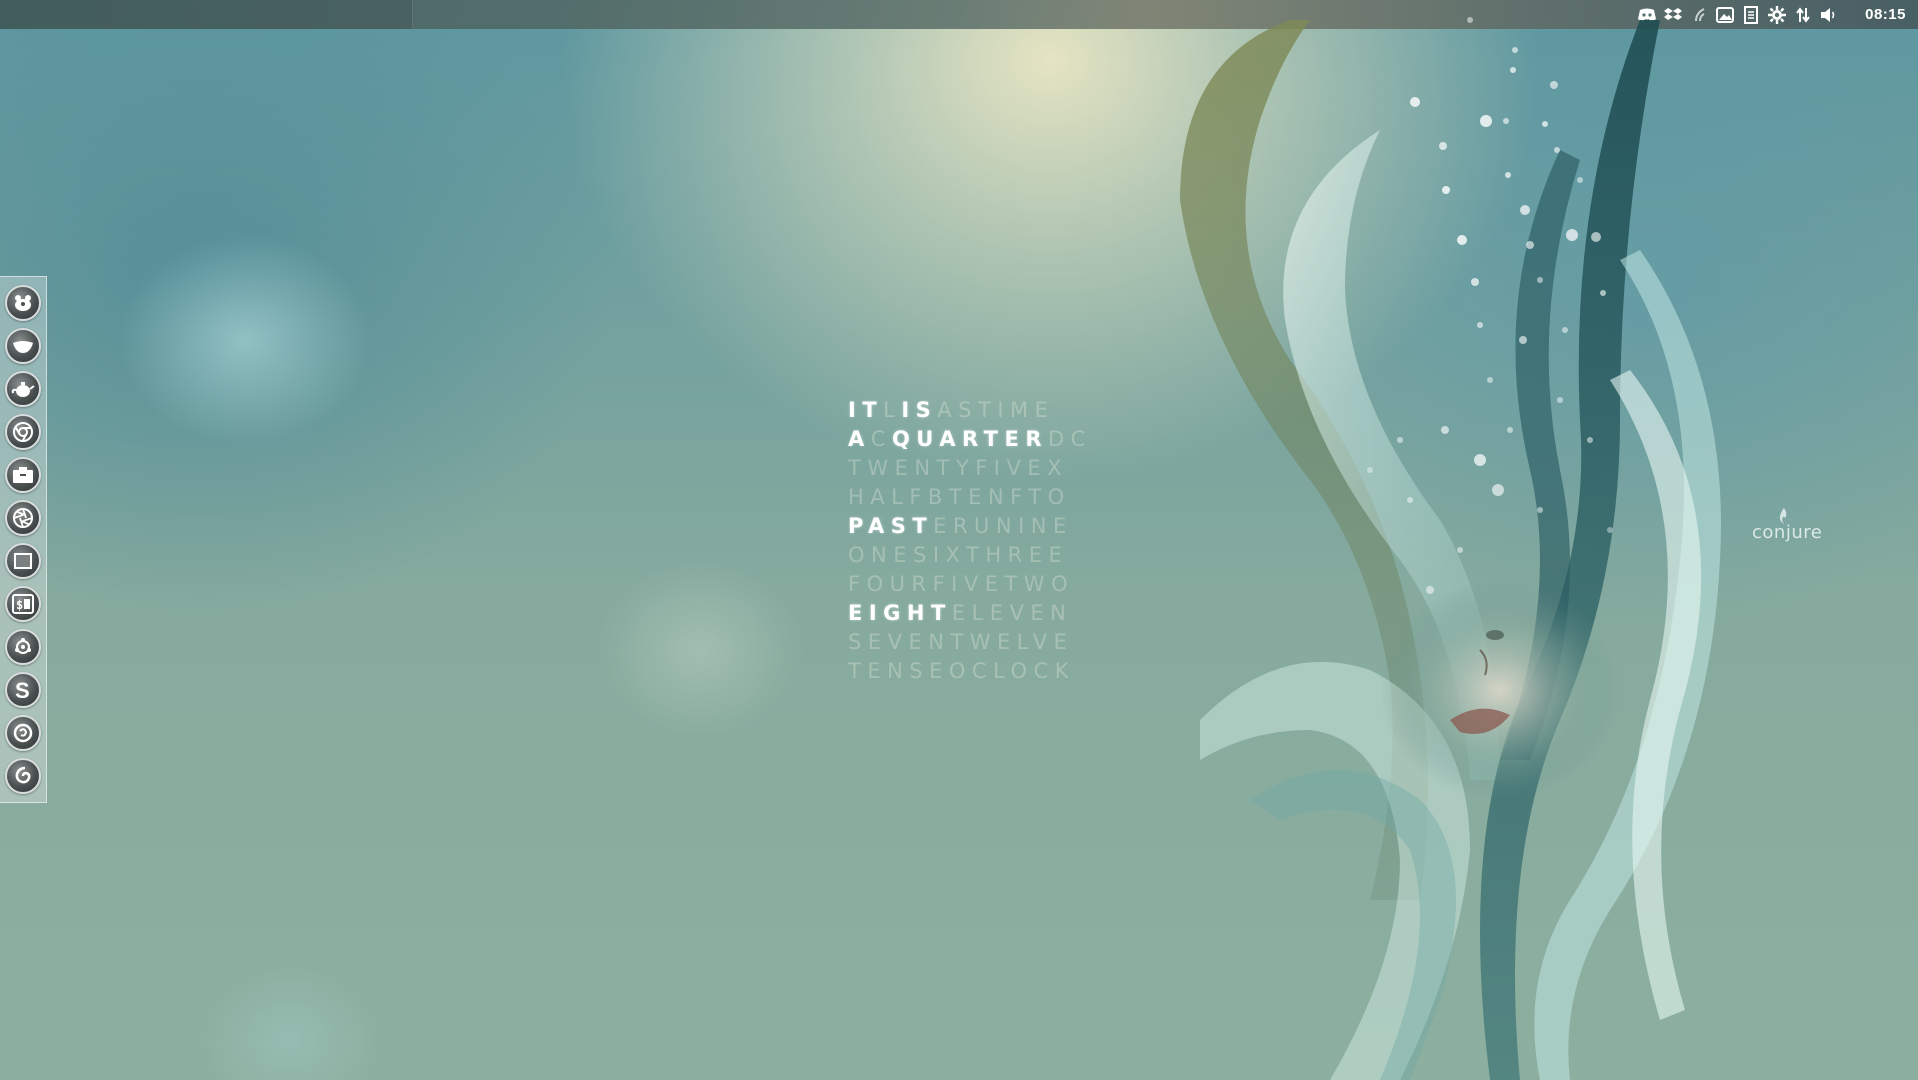 This screenshot has height=1080, width=1918. What do you see at coordinates (23, 475) in the screenshot?
I see `files-icon` at bounding box center [23, 475].